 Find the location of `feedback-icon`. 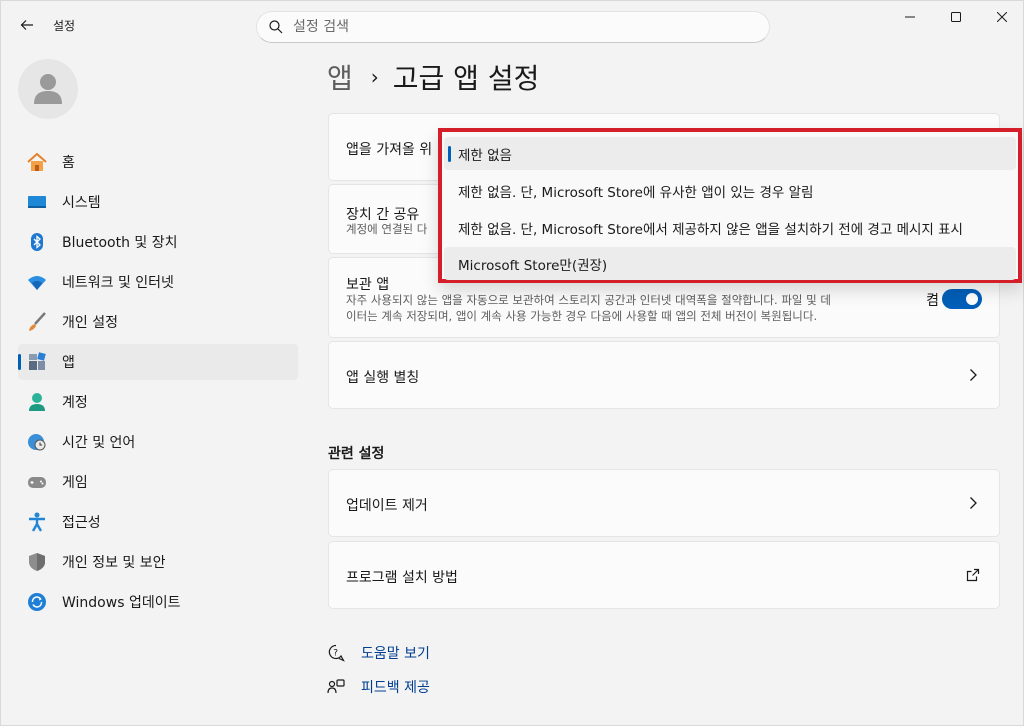

feedback-icon is located at coordinates (336, 686).